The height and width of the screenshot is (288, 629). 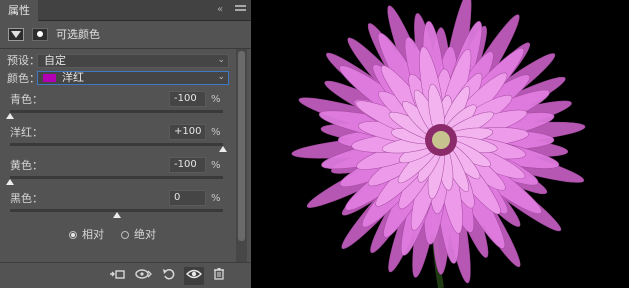 I want to click on view-previous-state-icon, so click(x=143, y=276).